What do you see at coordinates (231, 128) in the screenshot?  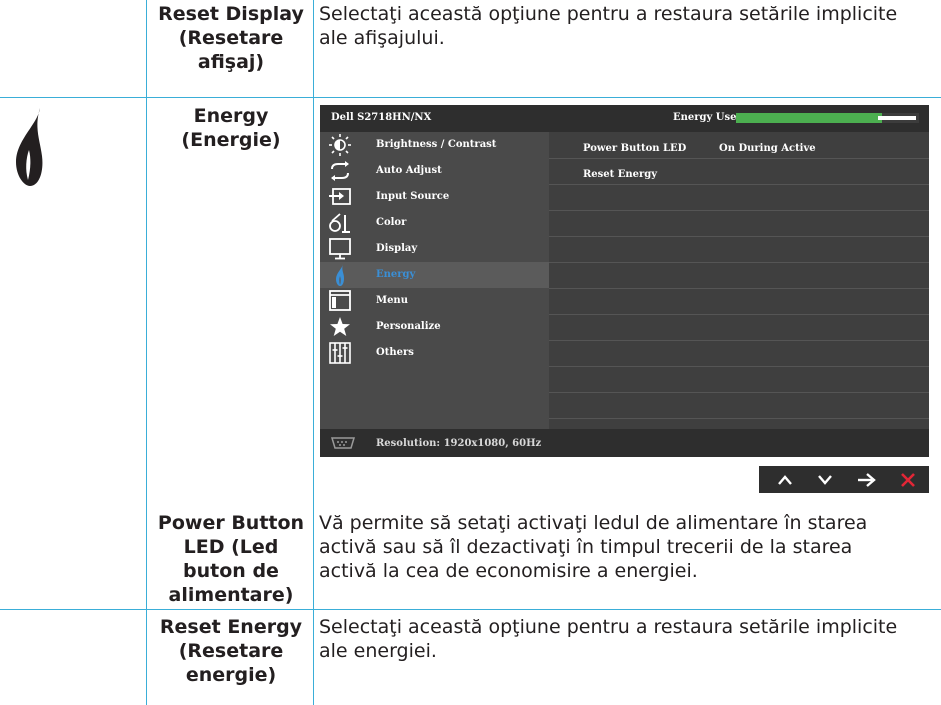 I see `energy-label: Energy (Energie)` at bounding box center [231, 128].